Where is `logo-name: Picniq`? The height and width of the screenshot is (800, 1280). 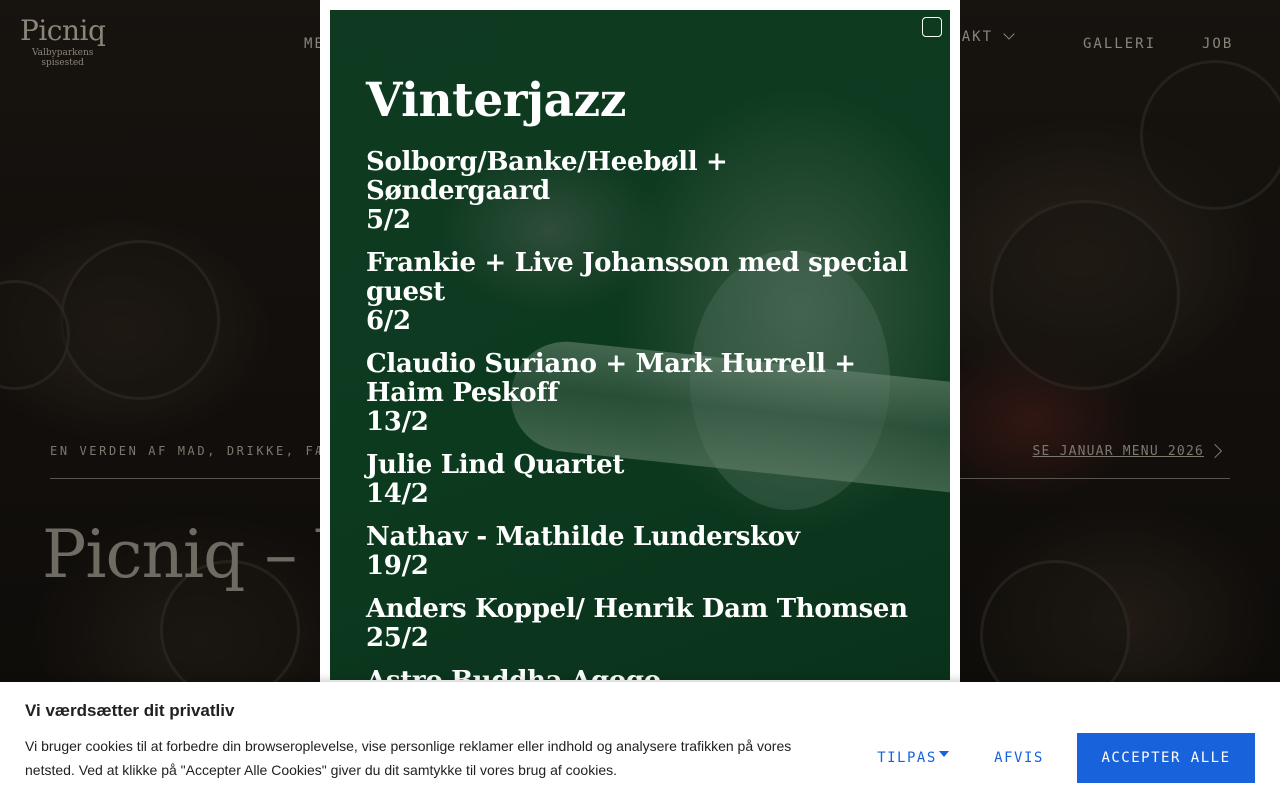
logo-name: Picniq is located at coordinates (63, 30).